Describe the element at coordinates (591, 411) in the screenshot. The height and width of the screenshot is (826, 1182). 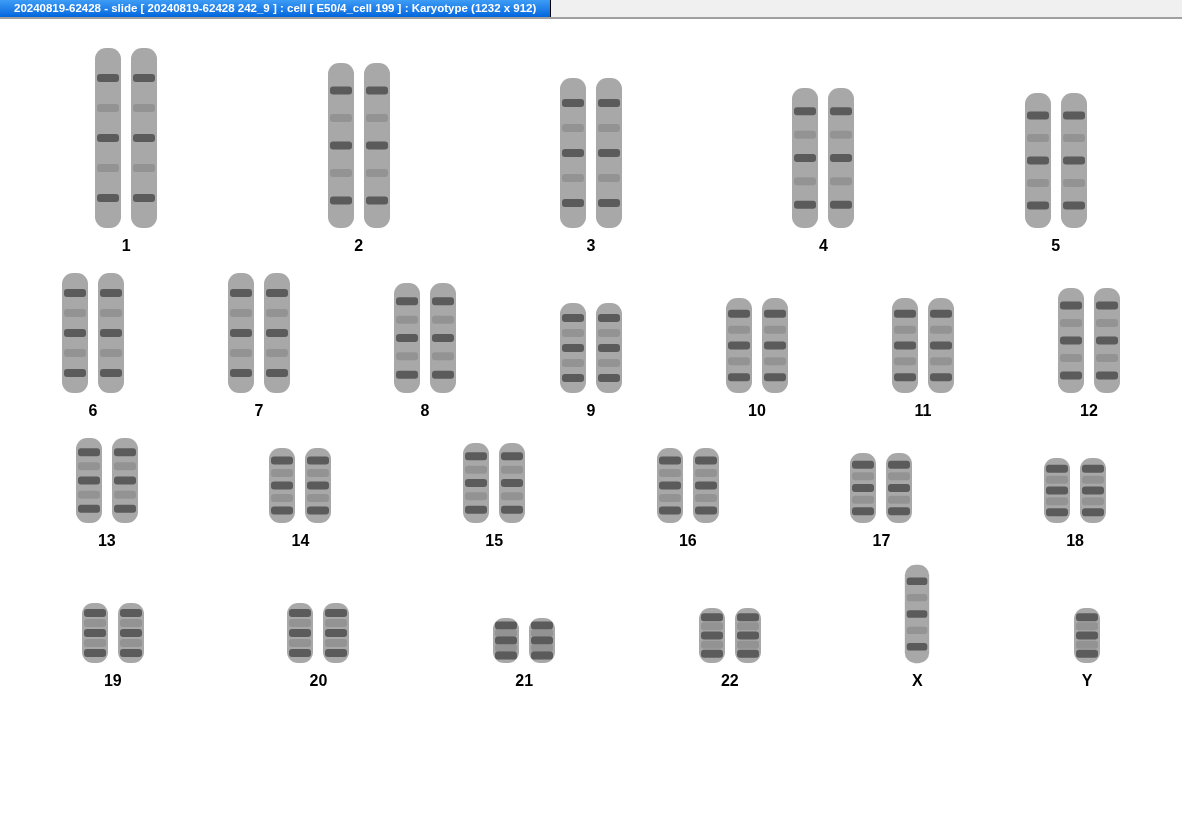
I see `chromosome-label: 9` at that location.